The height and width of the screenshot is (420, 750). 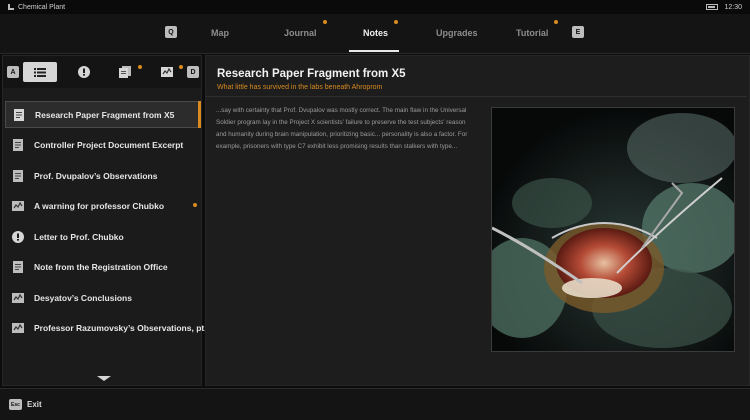 What do you see at coordinates (220, 33) in the screenshot?
I see `tab-map: Map` at bounding box center [220, 33].